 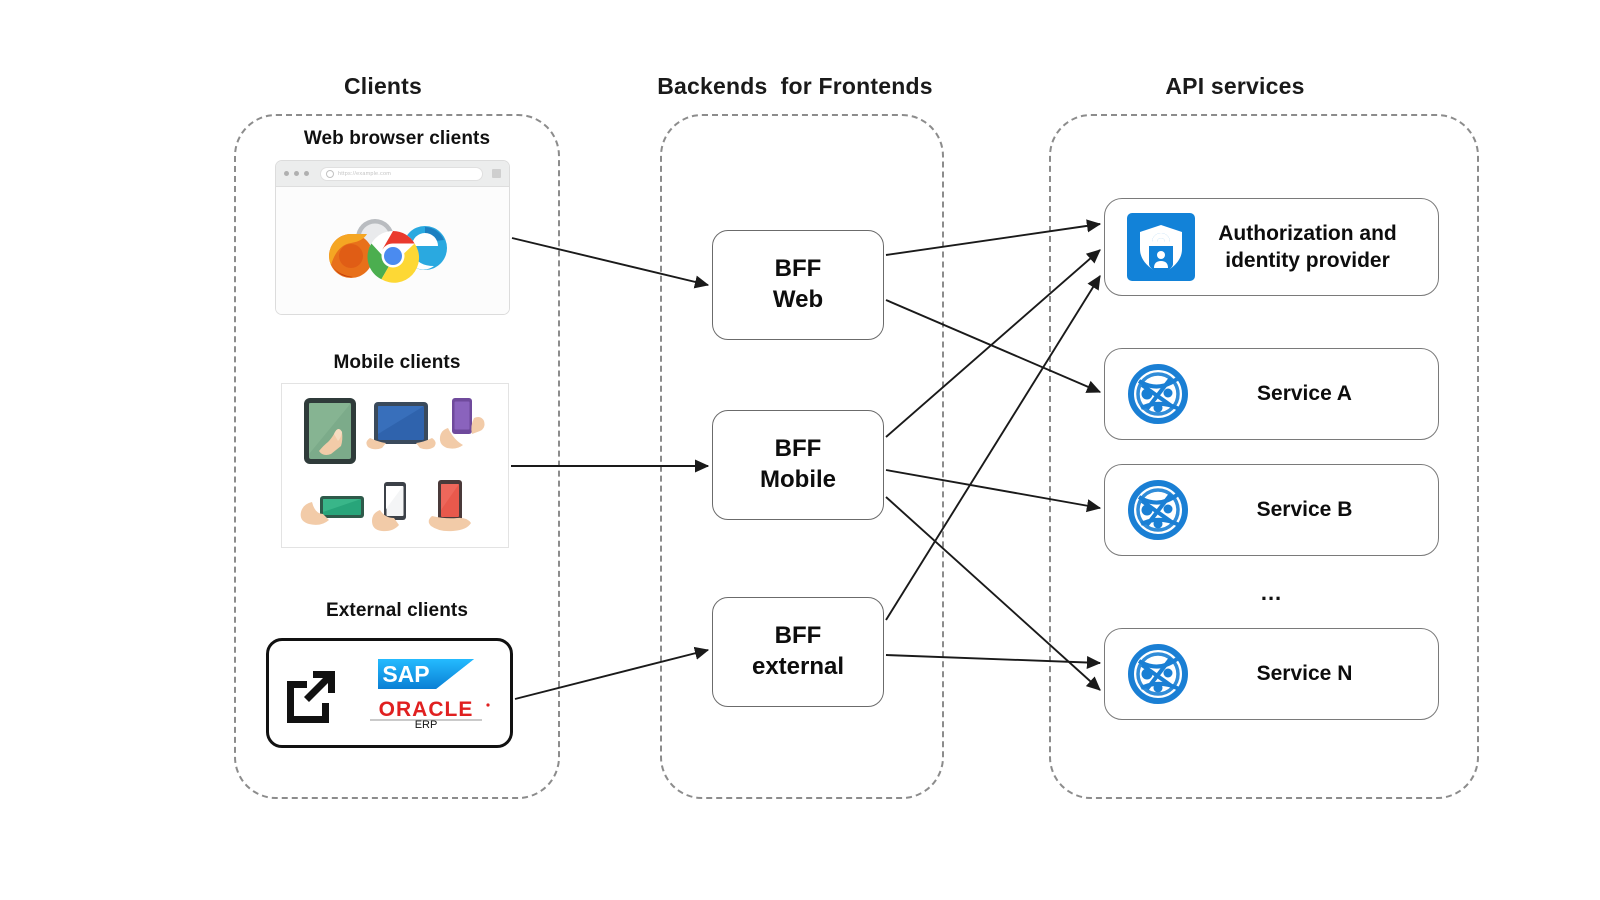 I want to click on service-b-node: Service B, so click(x=1271, y=510).